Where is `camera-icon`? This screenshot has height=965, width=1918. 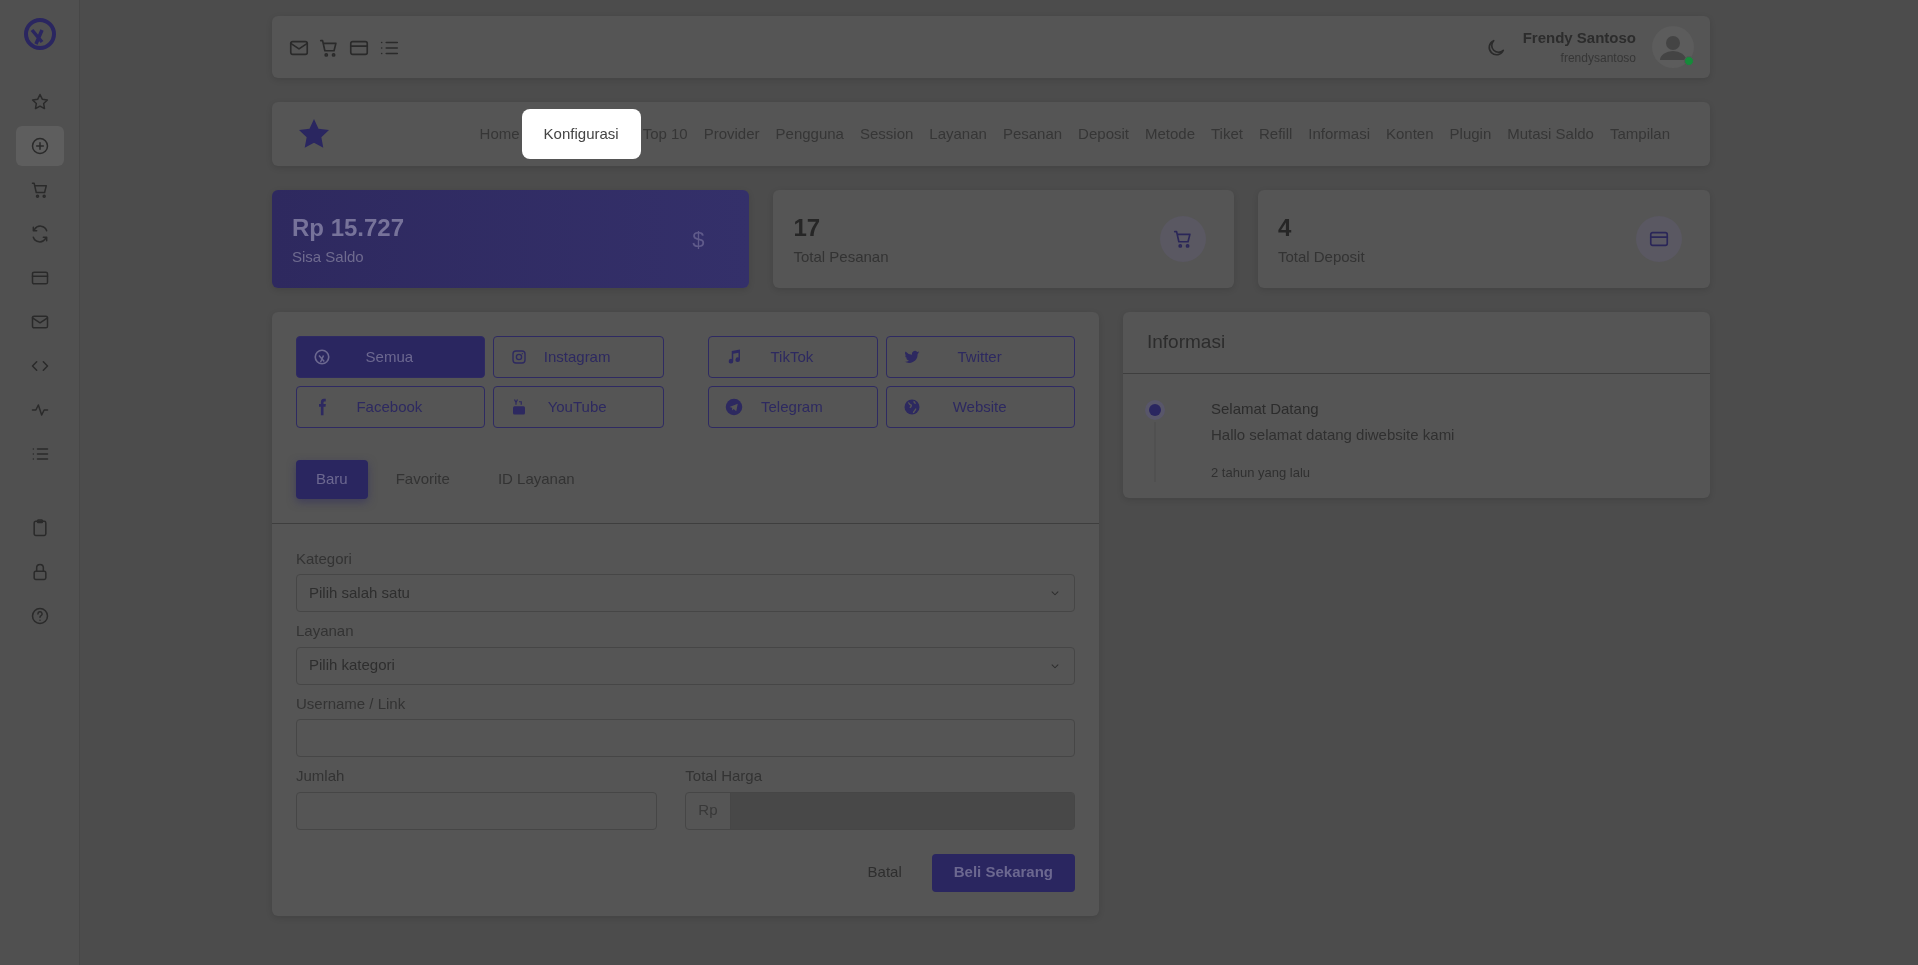 camera-icon is located at coordinates (518, 357).